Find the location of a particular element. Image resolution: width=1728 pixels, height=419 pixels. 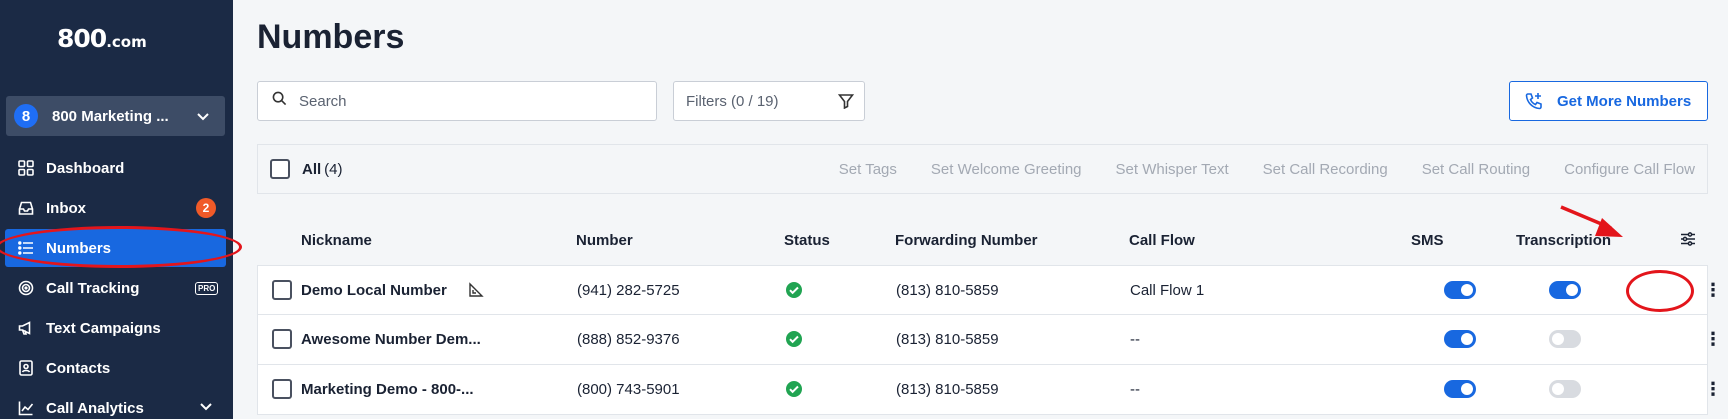

select-all-checkbox is located at coordinates (280, 169).